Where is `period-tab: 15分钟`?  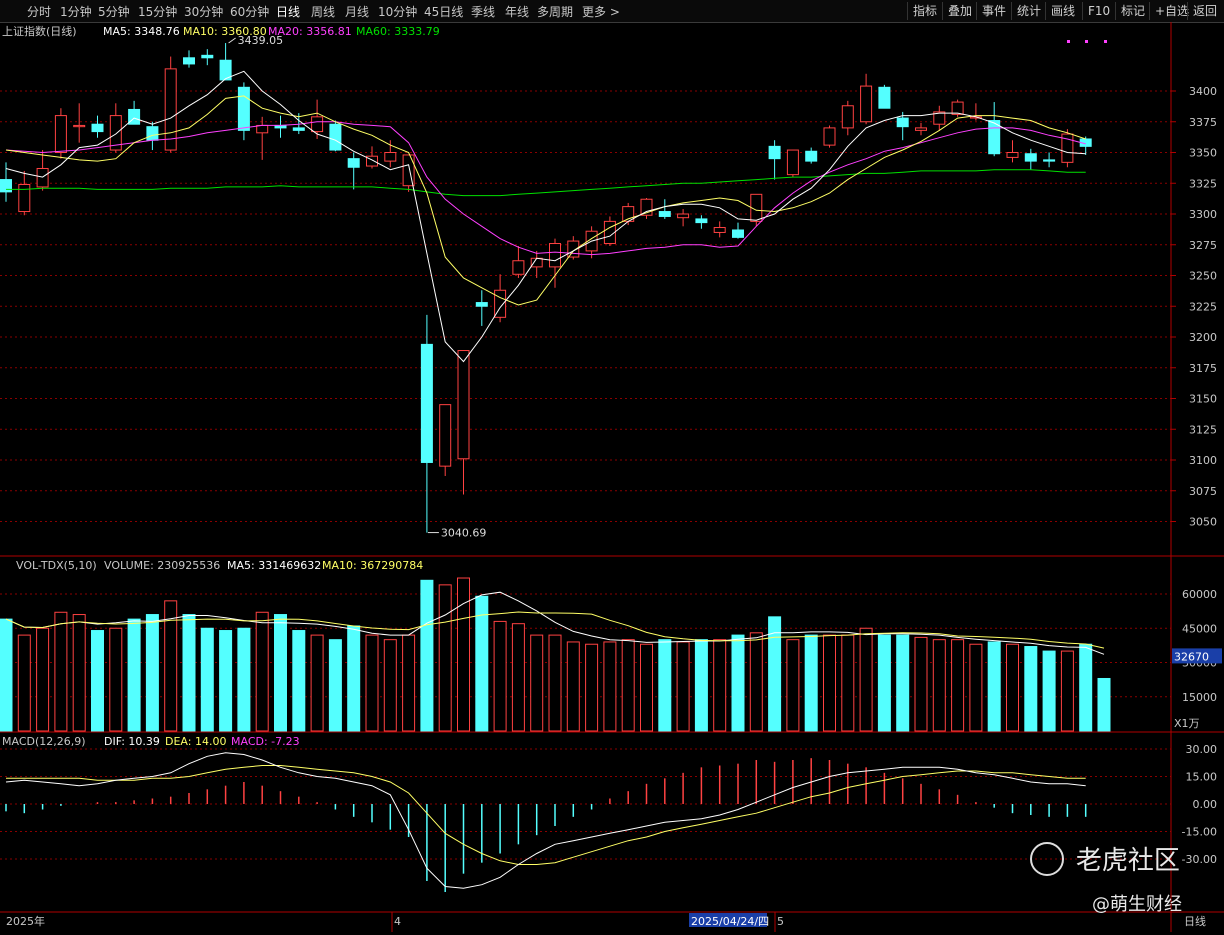 period-tab: 15分钟 is located at coordinates (157, 11).